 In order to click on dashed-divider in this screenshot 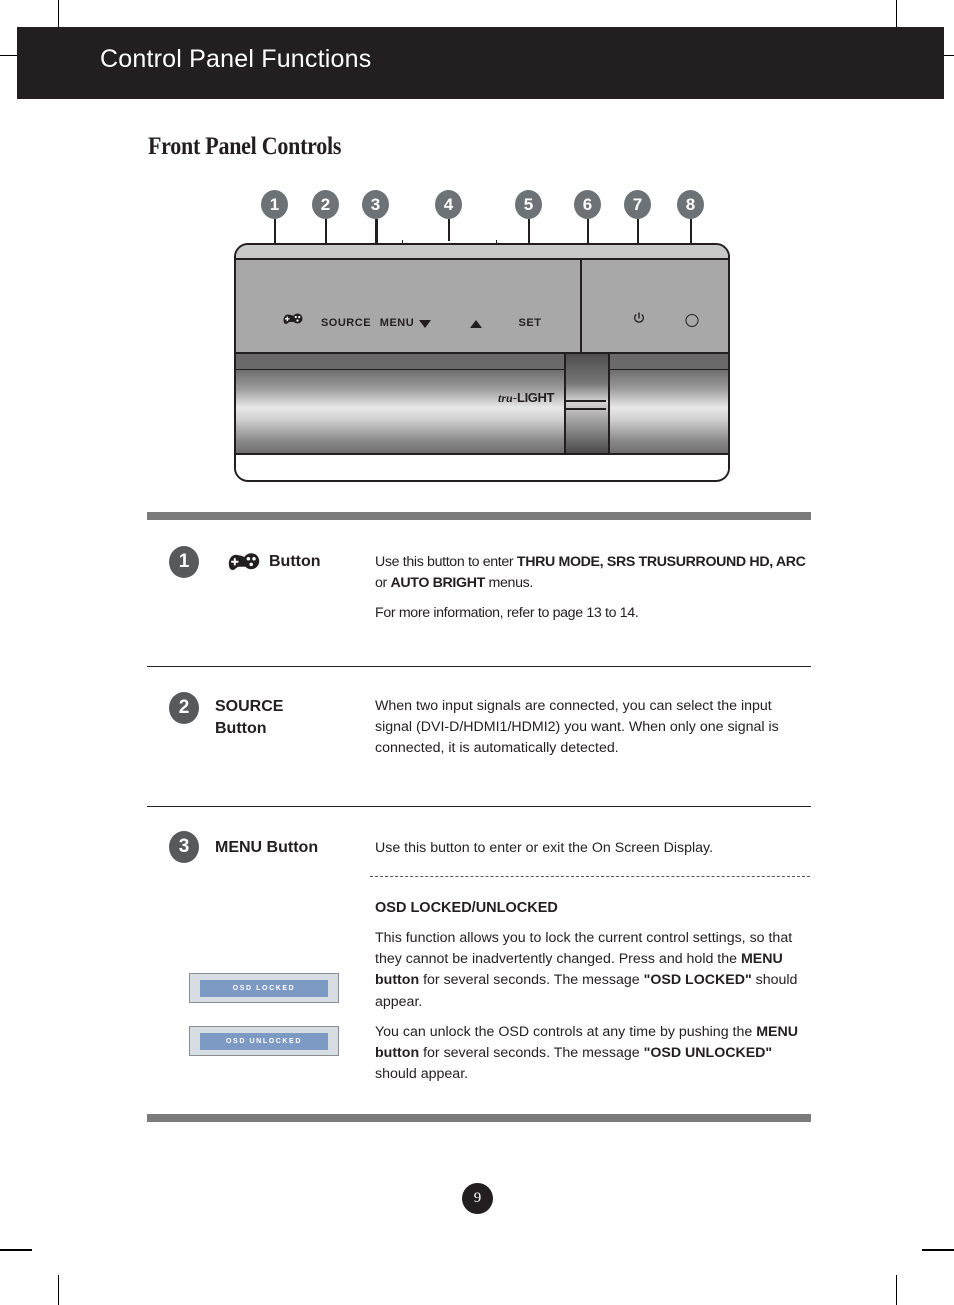, I will do `click(590, 876)`.